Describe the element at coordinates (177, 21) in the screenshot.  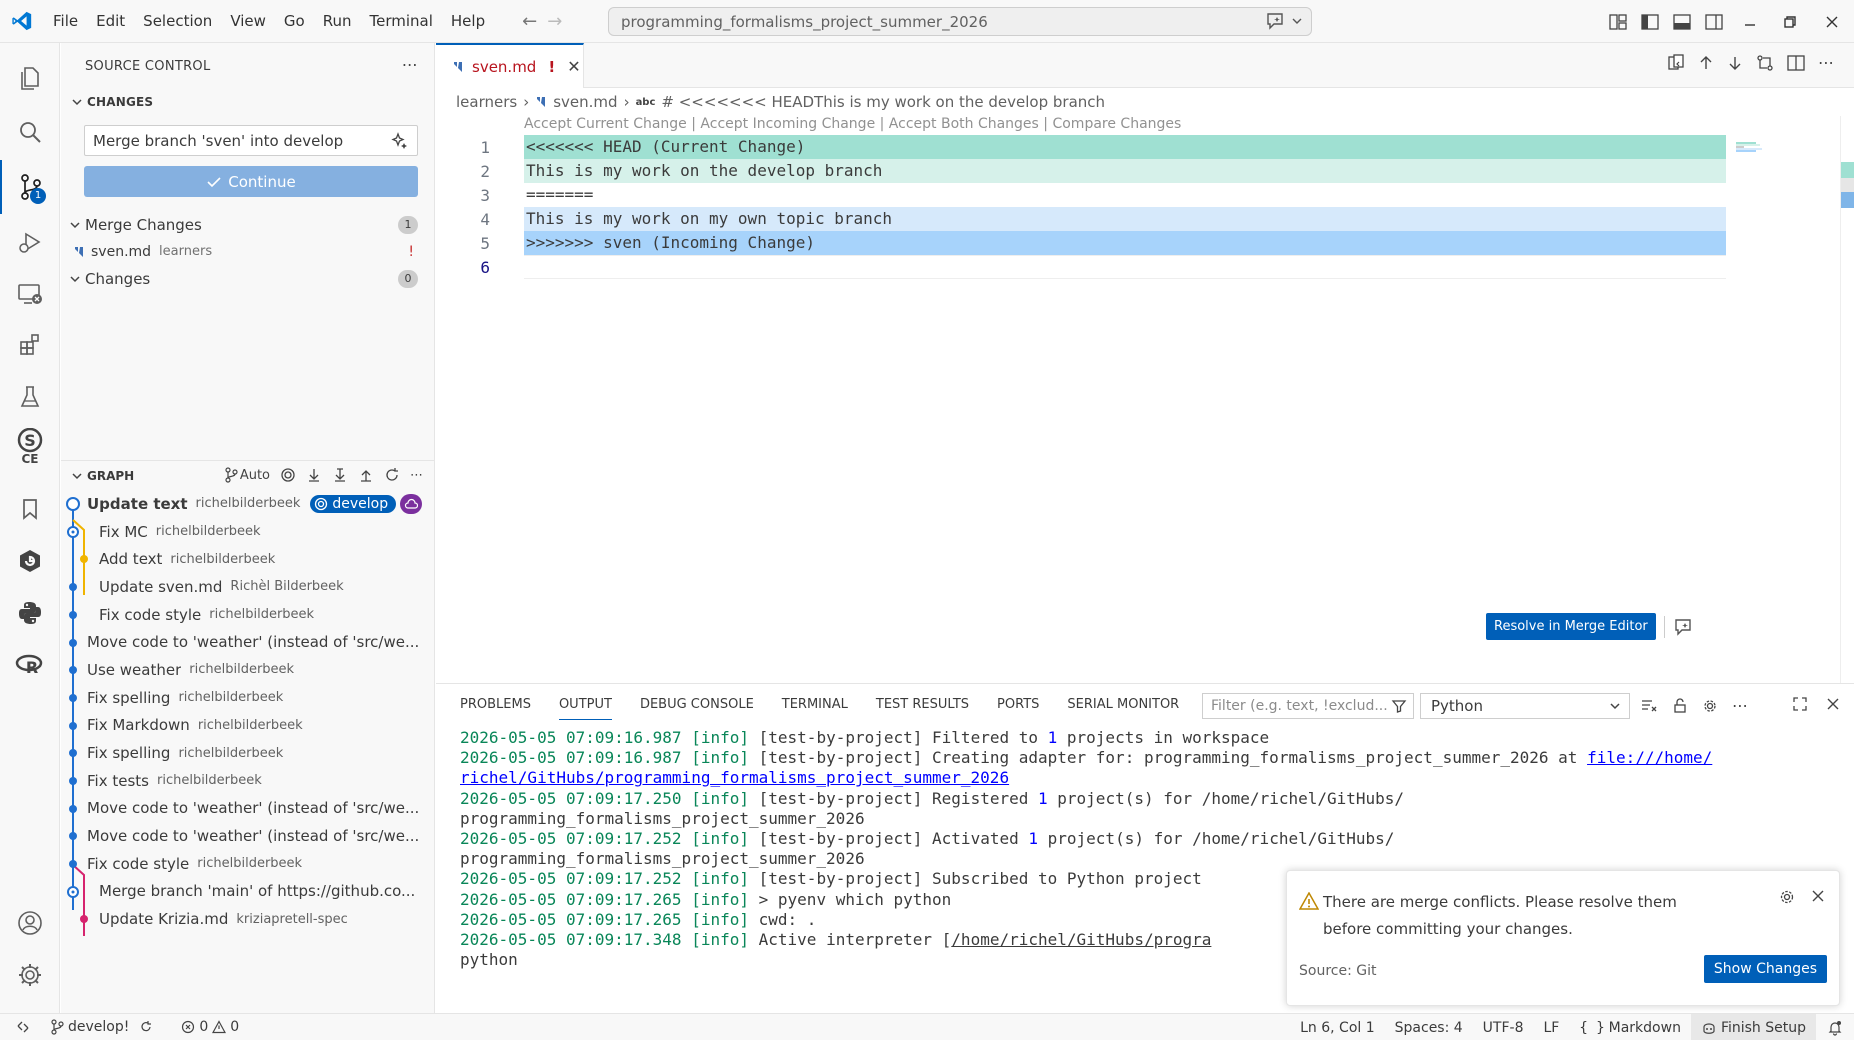
I see `menu-selection: Selection` at that location.